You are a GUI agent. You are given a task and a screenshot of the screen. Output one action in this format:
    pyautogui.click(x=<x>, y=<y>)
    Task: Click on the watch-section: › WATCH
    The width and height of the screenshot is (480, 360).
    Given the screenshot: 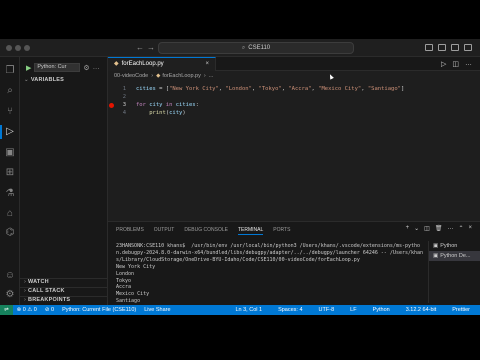 What is the action you would take?
    pyautogui.click(x=36, y=282)
    